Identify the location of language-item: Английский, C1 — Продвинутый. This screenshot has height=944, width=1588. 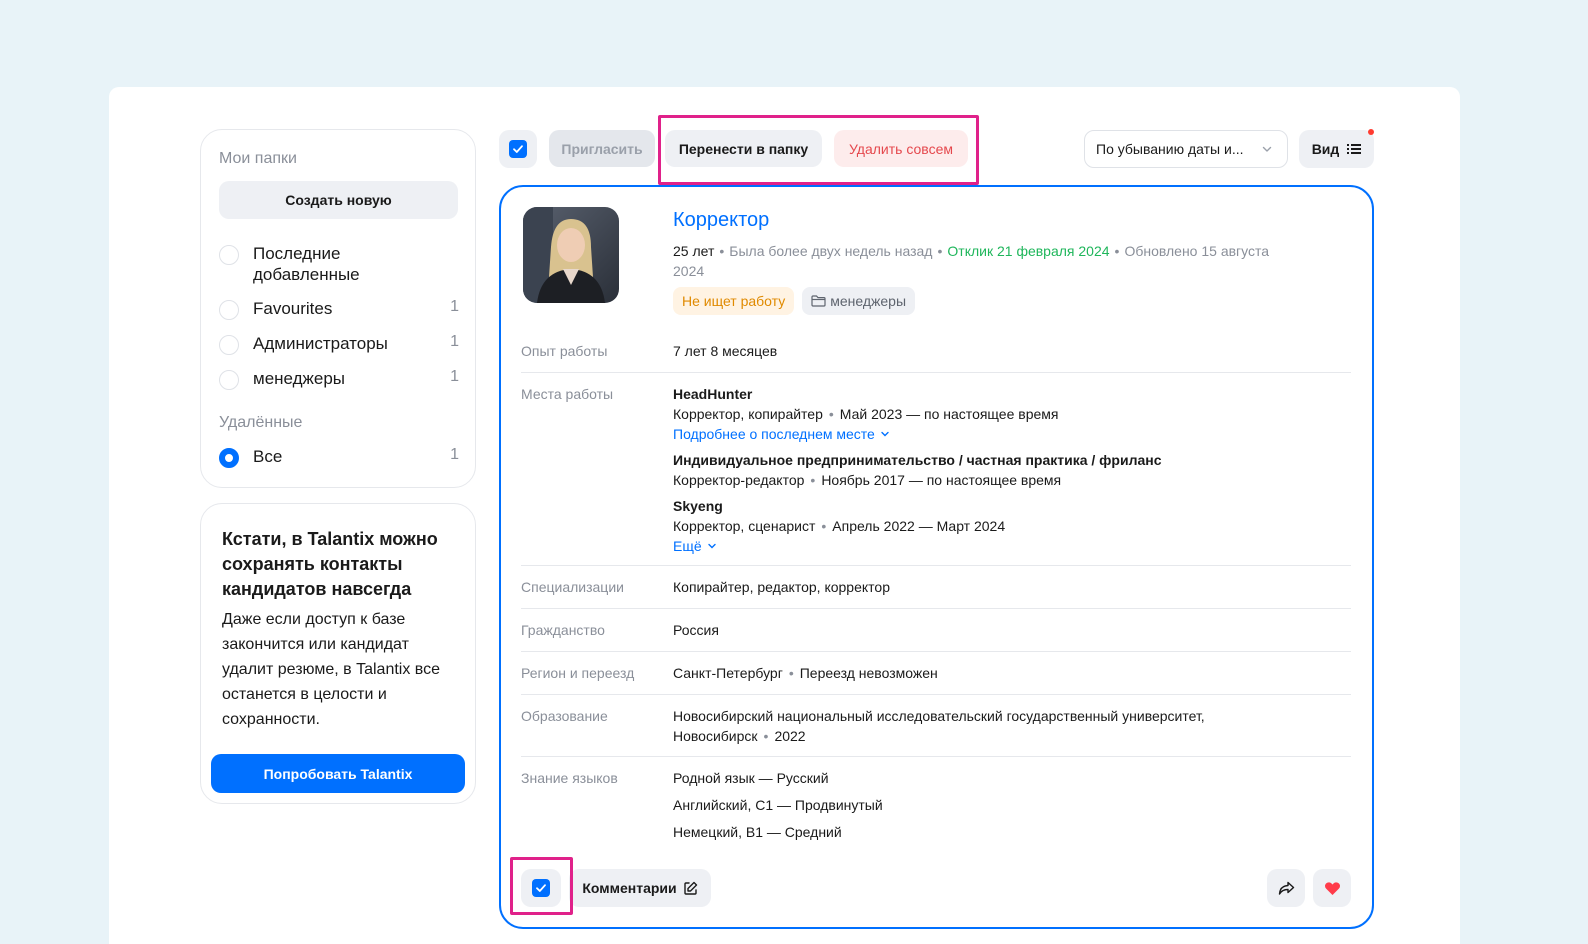
(778, 805).